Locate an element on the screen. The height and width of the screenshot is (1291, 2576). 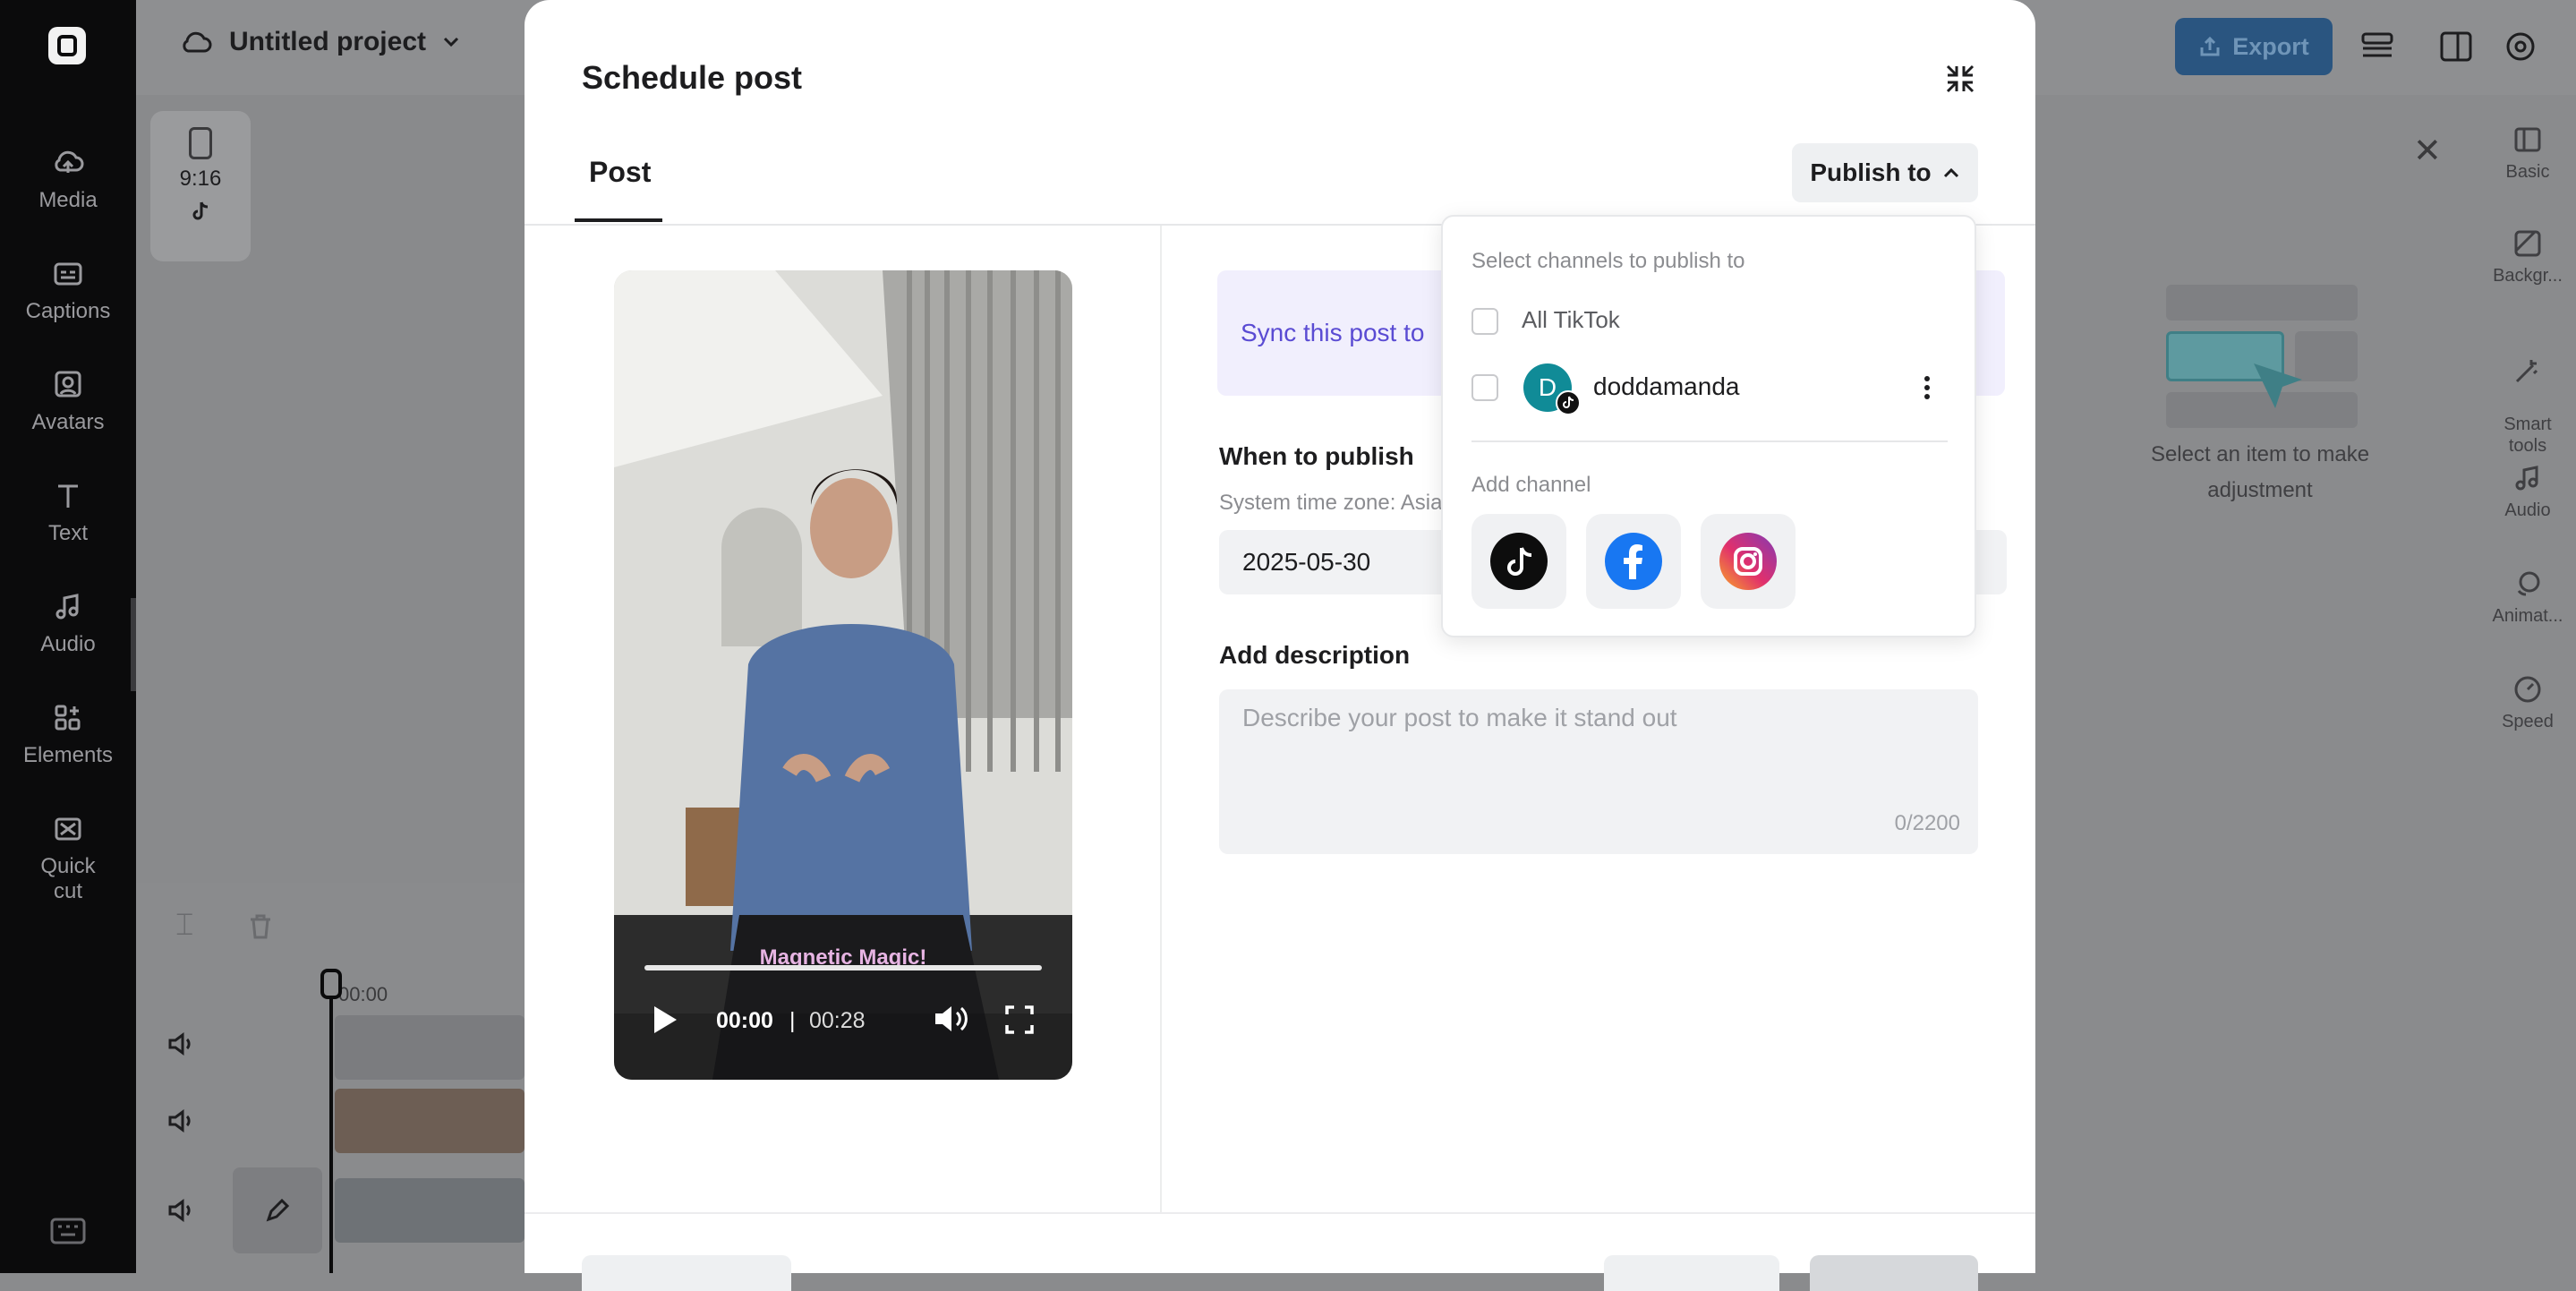
column-divider is located at coordinates (1161, 719).